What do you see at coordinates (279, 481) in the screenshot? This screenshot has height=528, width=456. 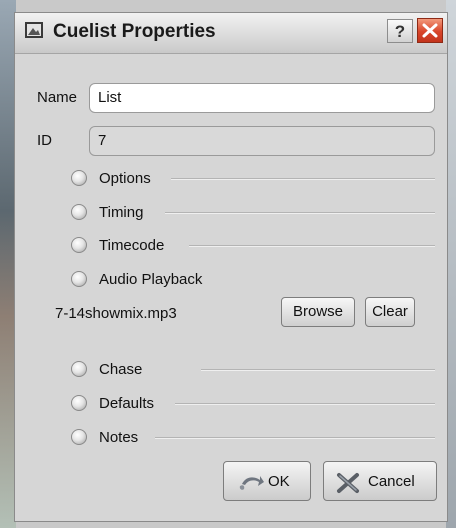 I see `ok-label: OK` at bounding box center [279, 481].